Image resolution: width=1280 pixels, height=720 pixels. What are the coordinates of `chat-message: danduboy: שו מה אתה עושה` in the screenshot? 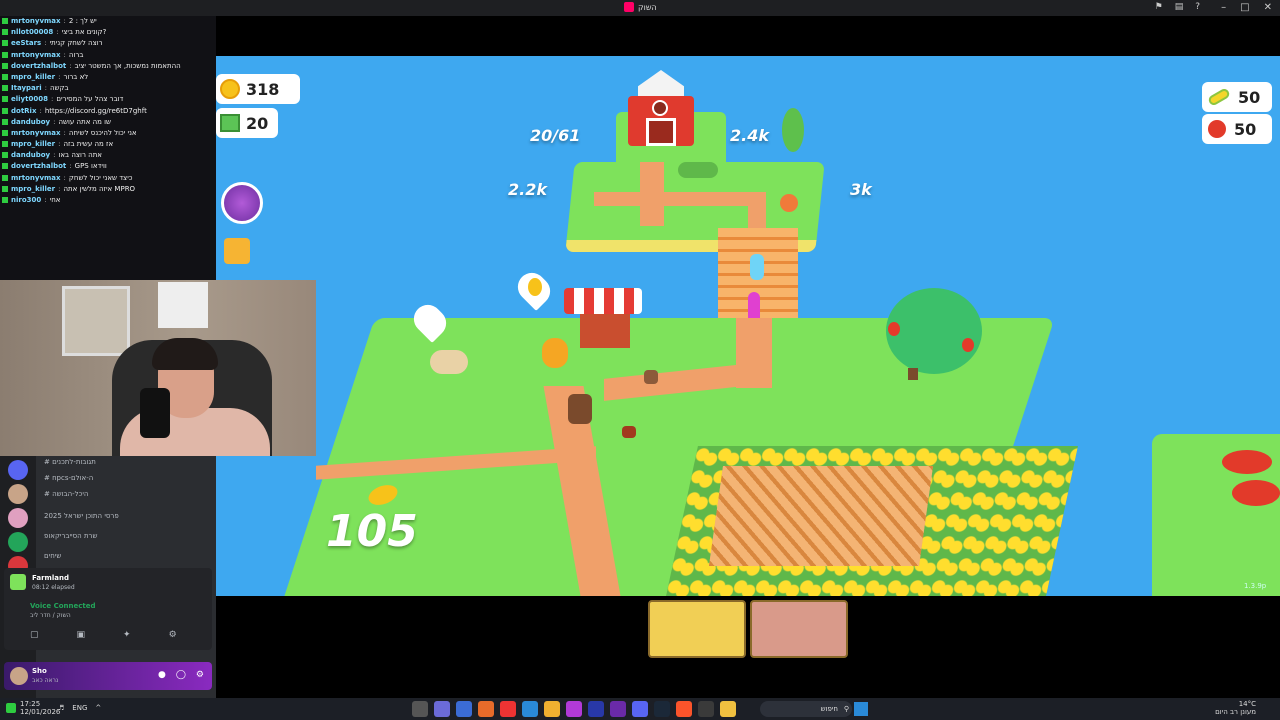 It's located at (108, 122).